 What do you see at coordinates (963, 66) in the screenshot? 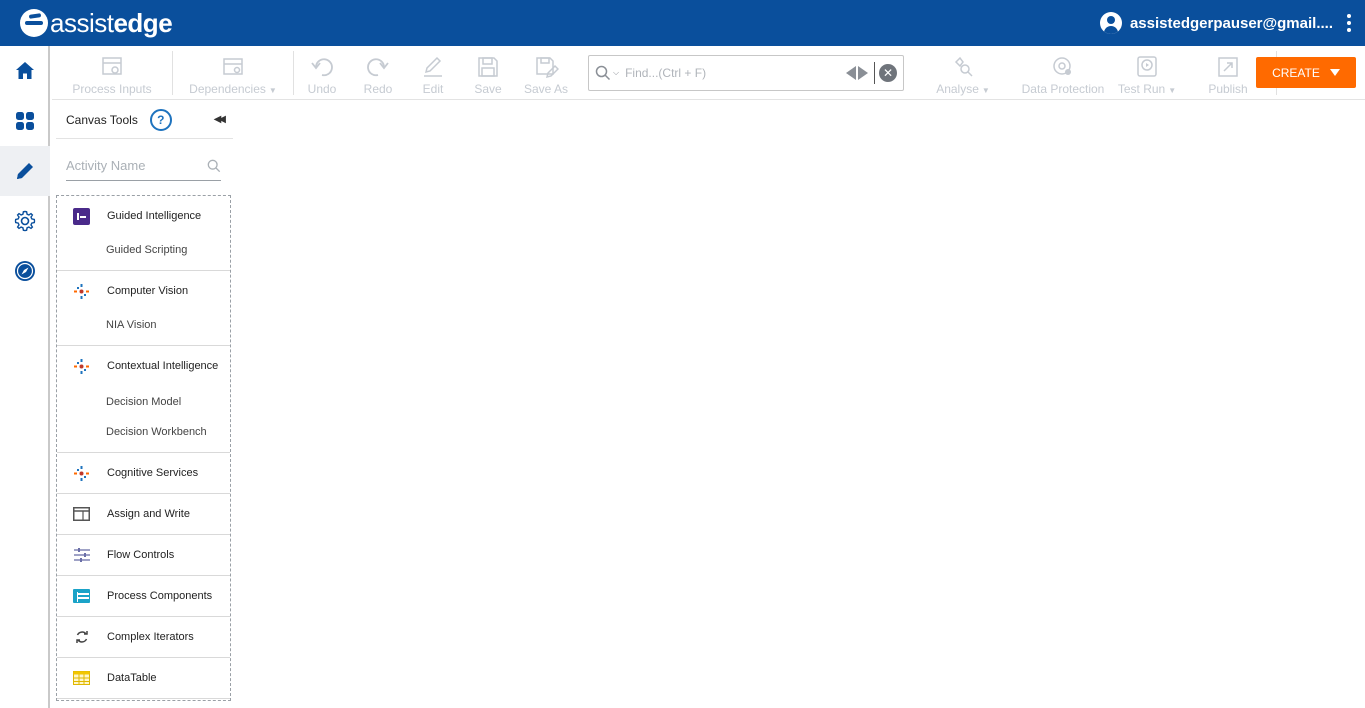
I see `analyse-icon` at bounding box center [963, 66].